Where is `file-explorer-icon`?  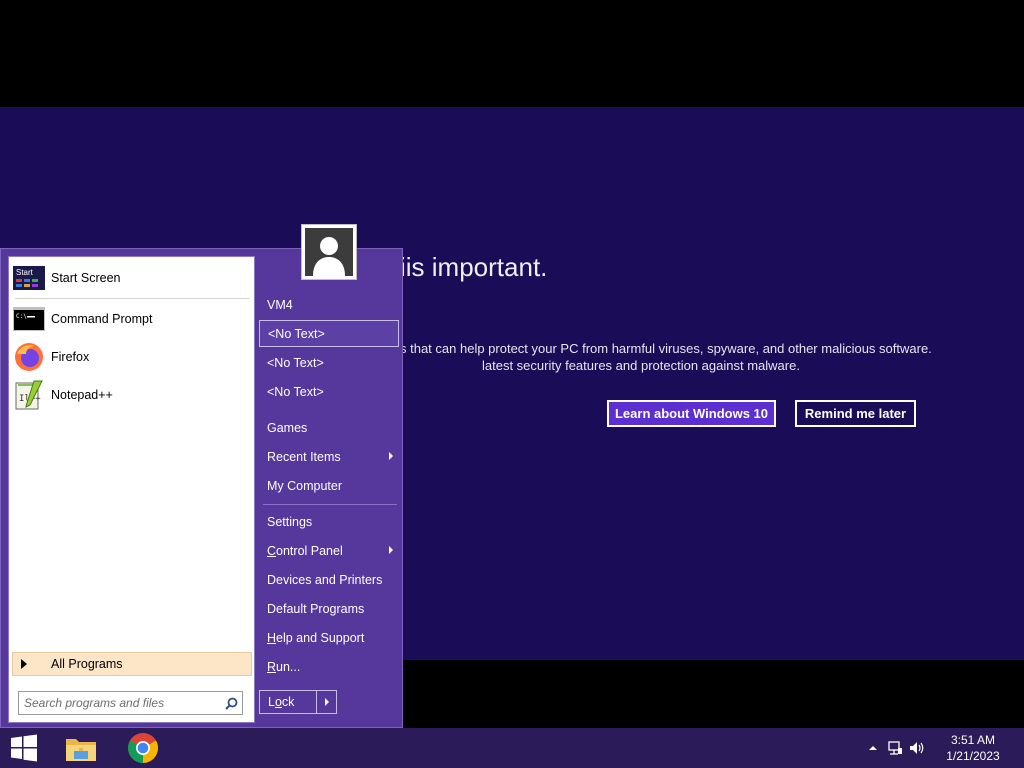
file-explorer-icon is located at coordinates (81, 750).